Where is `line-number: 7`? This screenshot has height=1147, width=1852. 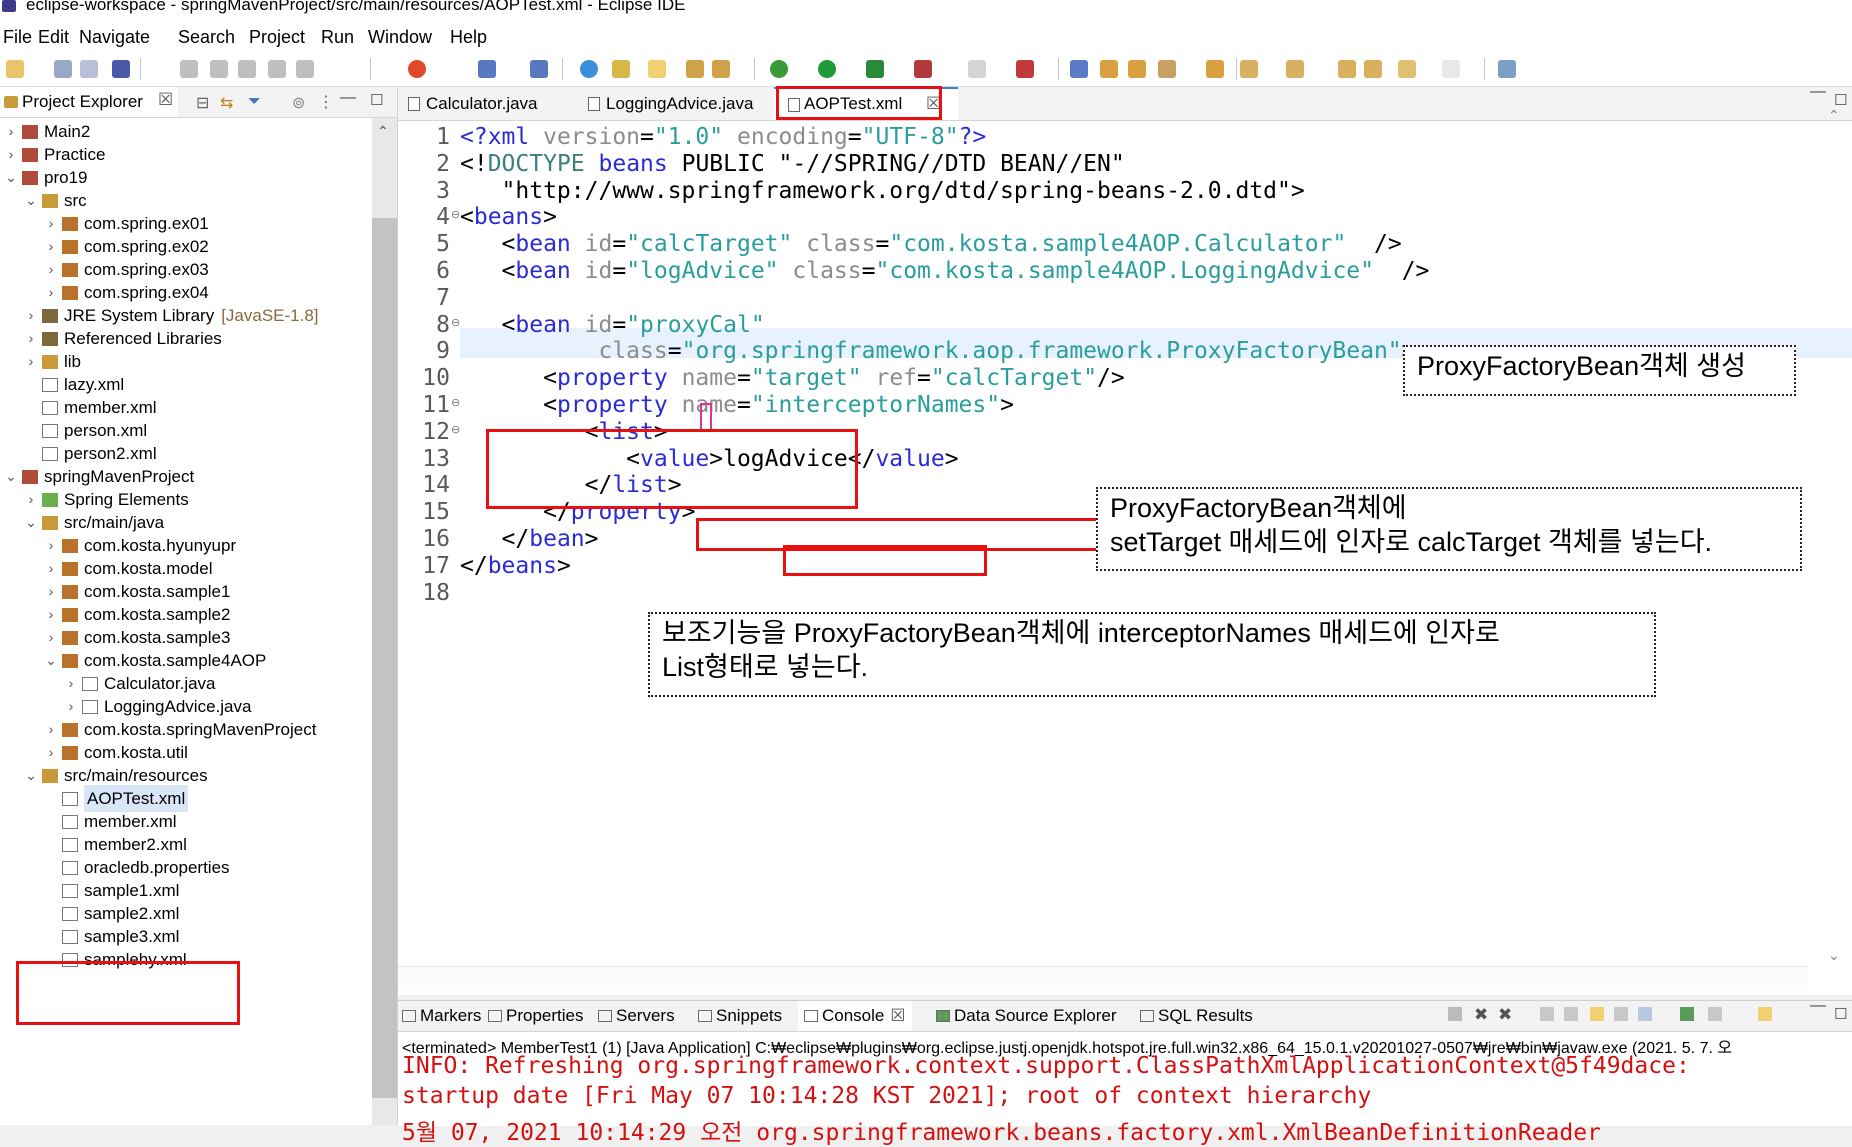
line-number: 7 is located at coordinates (443, 297).